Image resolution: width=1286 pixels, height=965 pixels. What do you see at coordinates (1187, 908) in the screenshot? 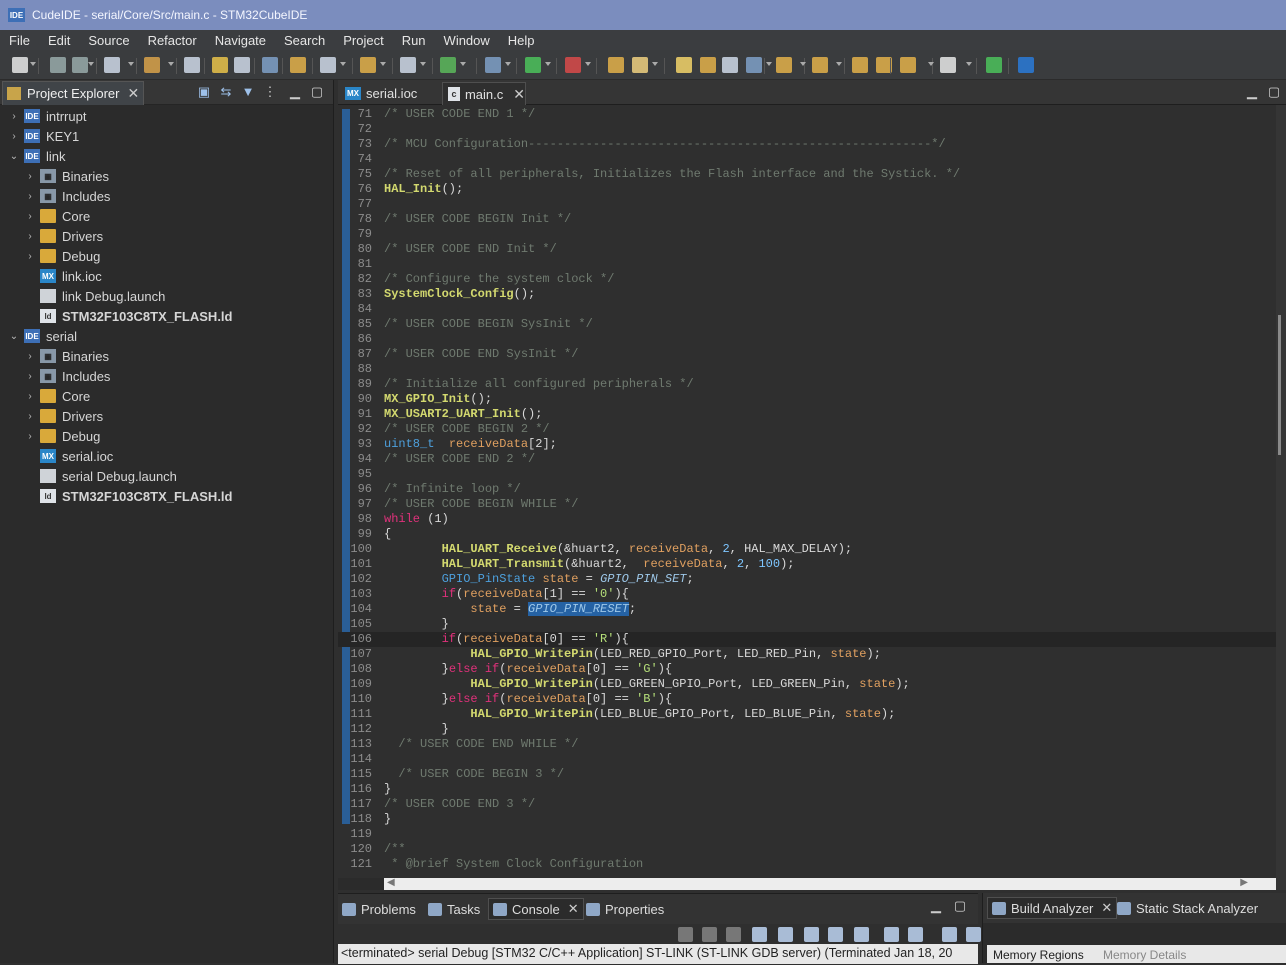
I see `tab-static-stack-analyzer: Static Stack Analyzer` at bounding box center [1187, 908].